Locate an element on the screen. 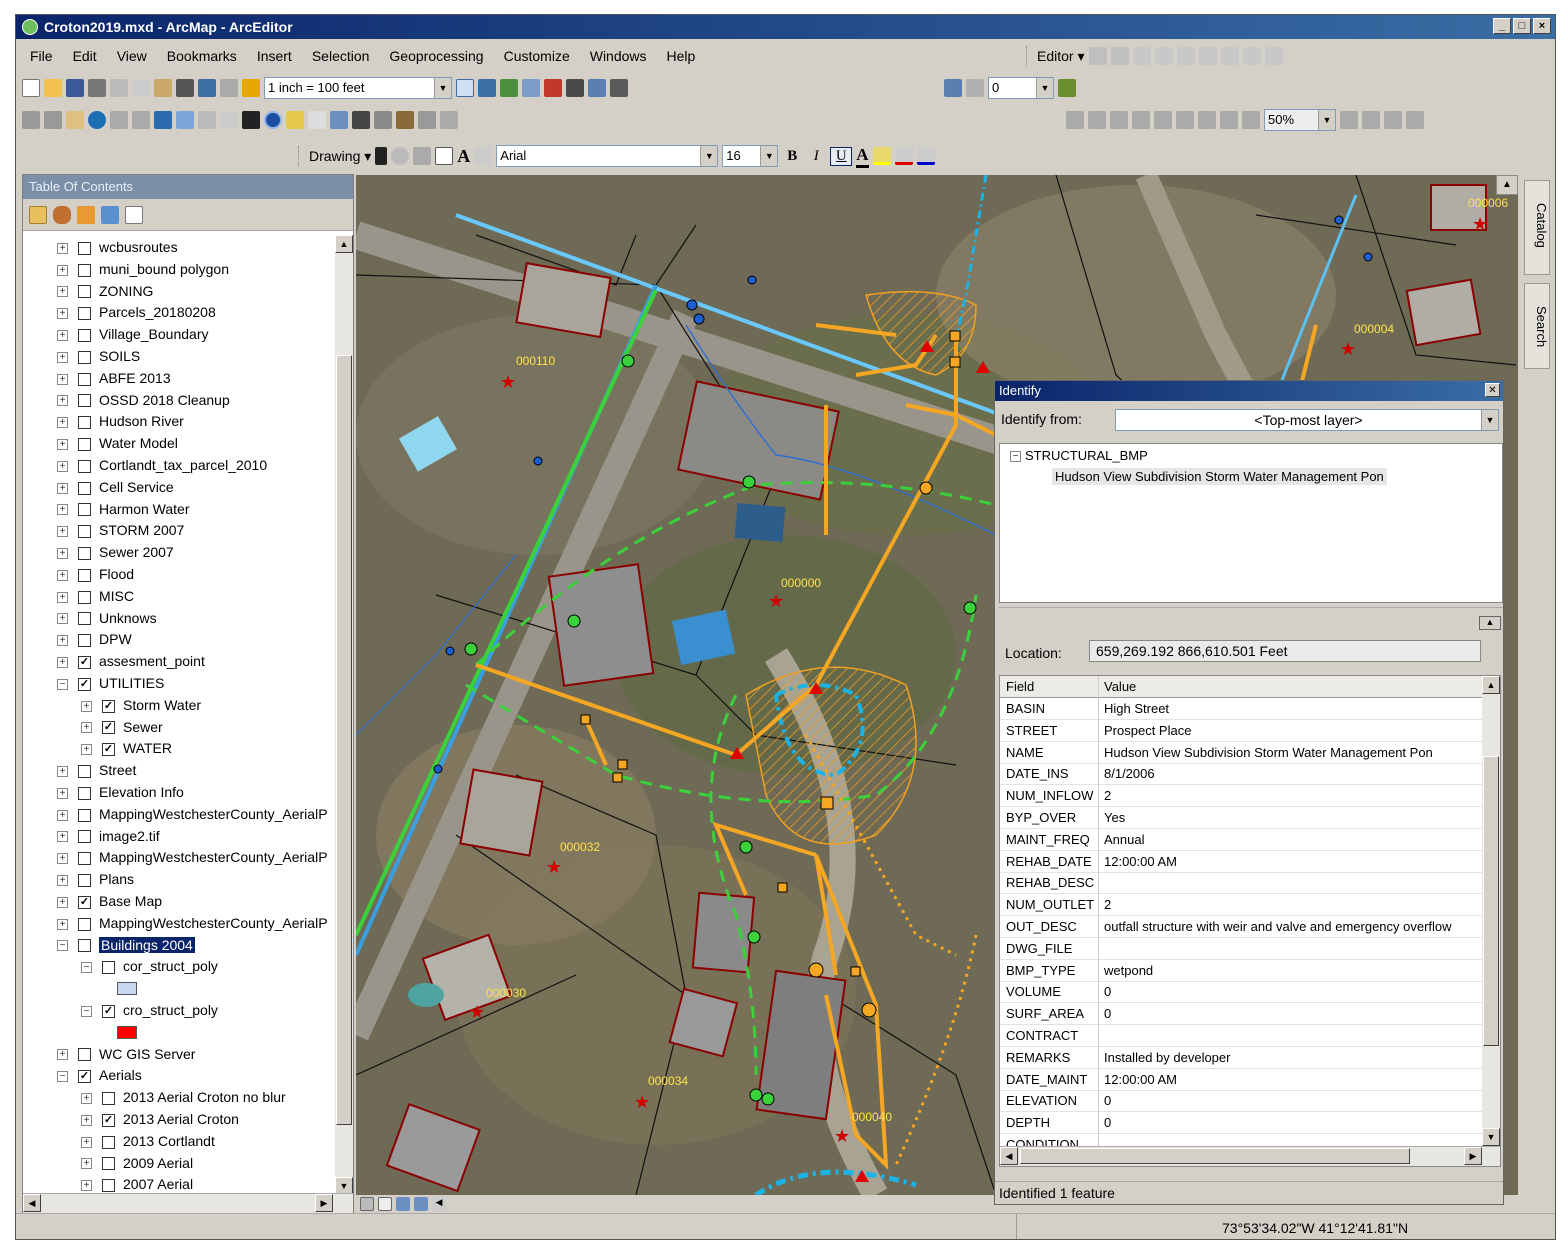  scroll-left-icon: ◀ is located at coordinates (439, 1204).